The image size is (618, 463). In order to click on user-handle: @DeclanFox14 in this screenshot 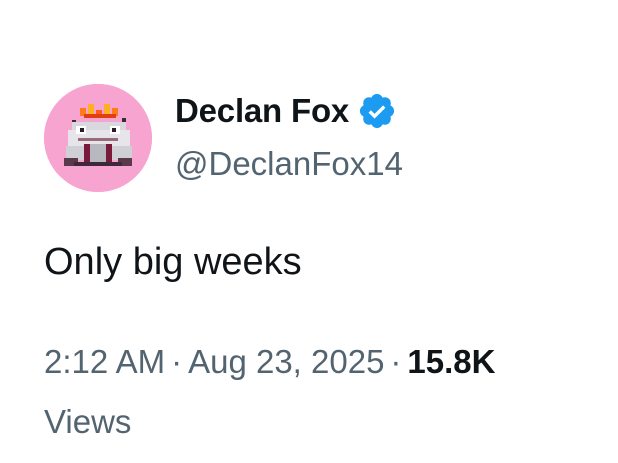, I will do `click(289, 164)`.